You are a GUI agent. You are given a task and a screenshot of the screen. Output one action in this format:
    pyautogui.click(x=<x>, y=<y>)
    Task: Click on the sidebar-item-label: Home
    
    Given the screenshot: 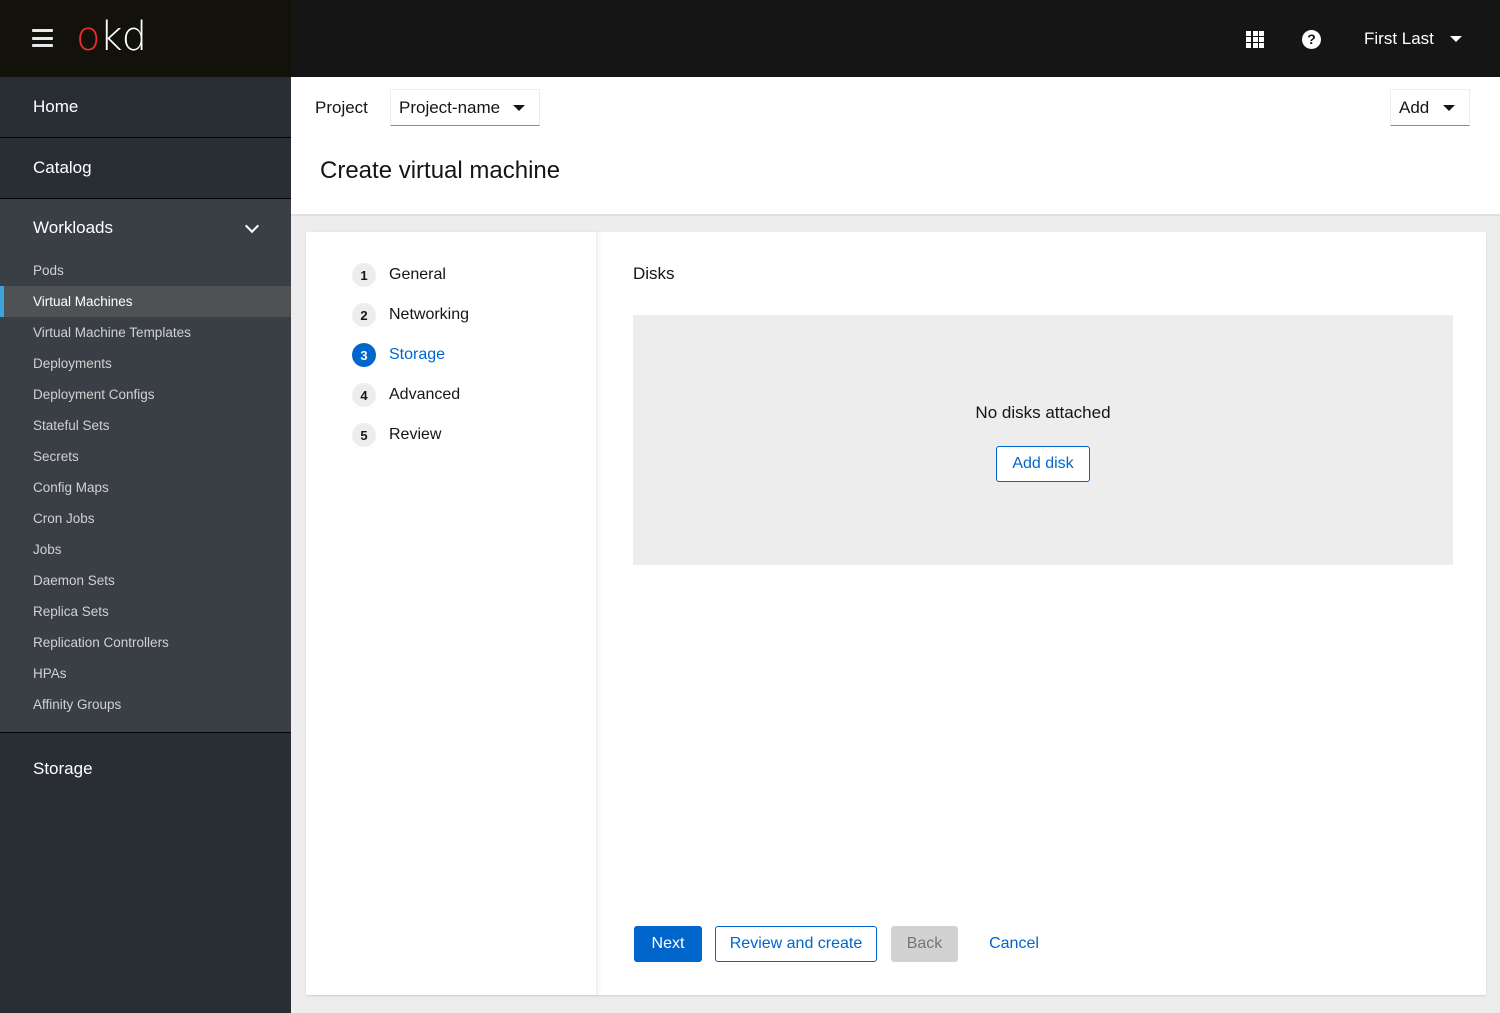 What is the action you would take?
    pyautogui.click(x=56, y=106)
    